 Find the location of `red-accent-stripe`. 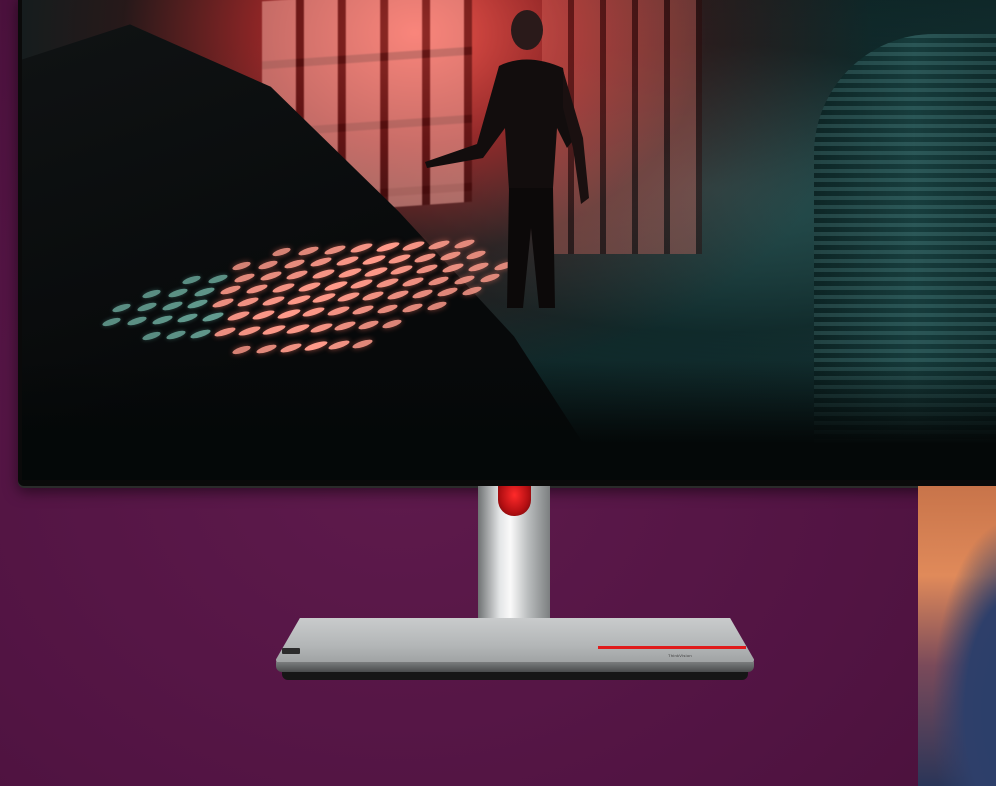

red-accent-stripe is located at coordinates (672, 647).